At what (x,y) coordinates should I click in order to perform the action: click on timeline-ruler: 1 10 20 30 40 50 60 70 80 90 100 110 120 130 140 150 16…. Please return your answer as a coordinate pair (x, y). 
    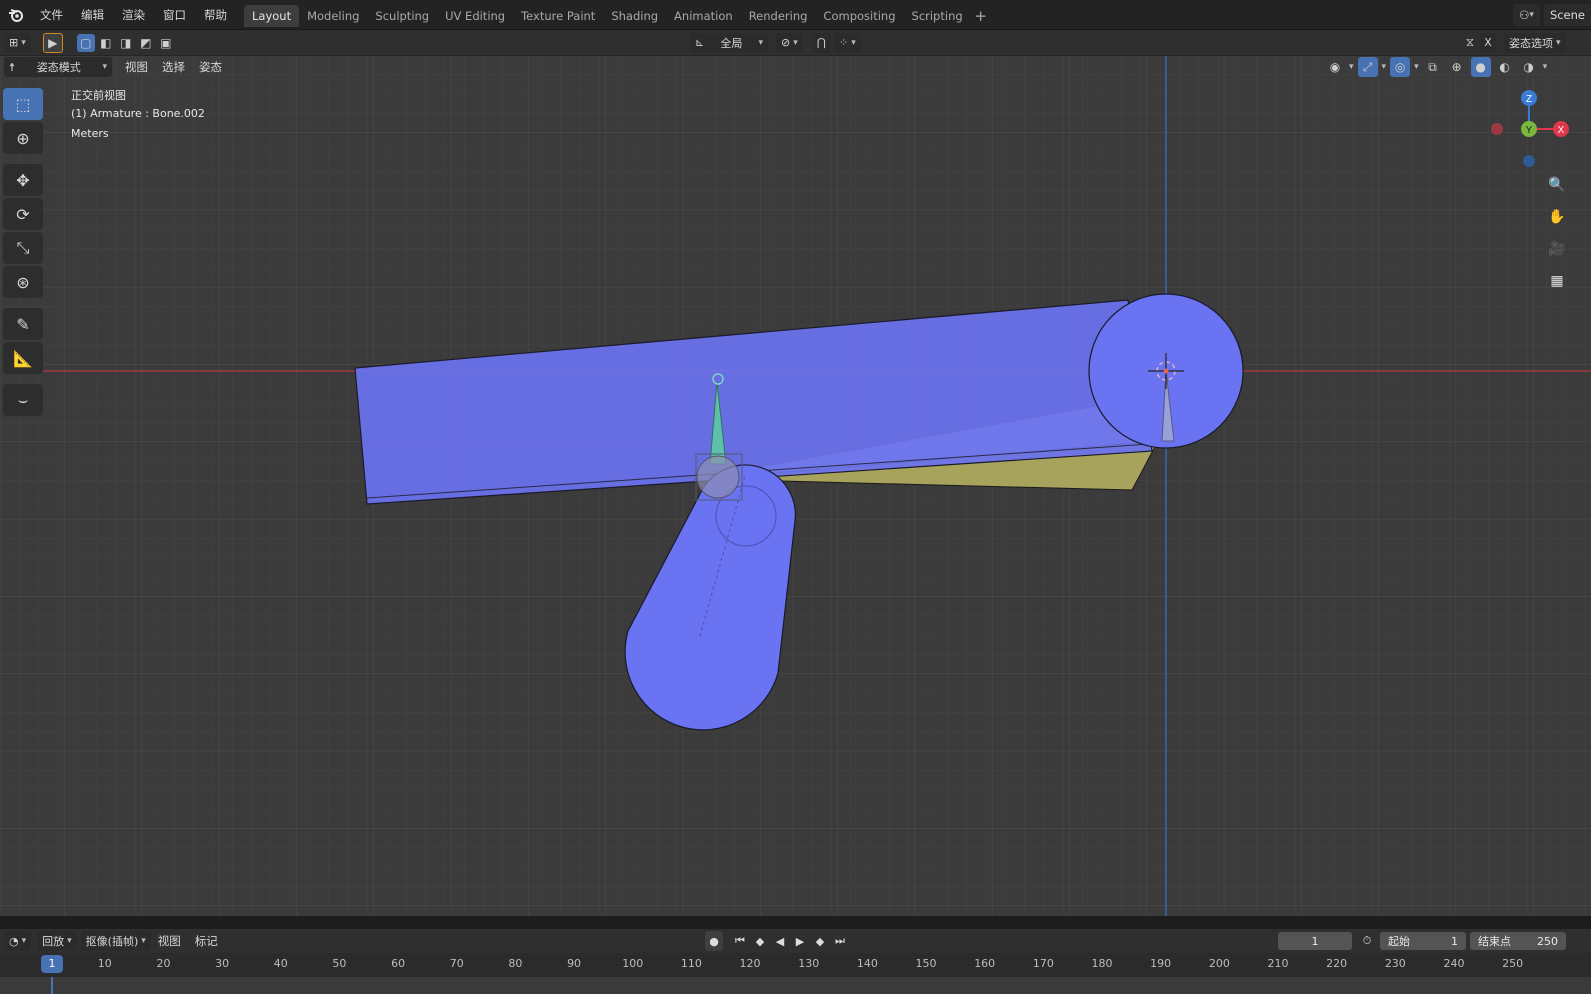
    Looking at the image, I should click on (795, 965).